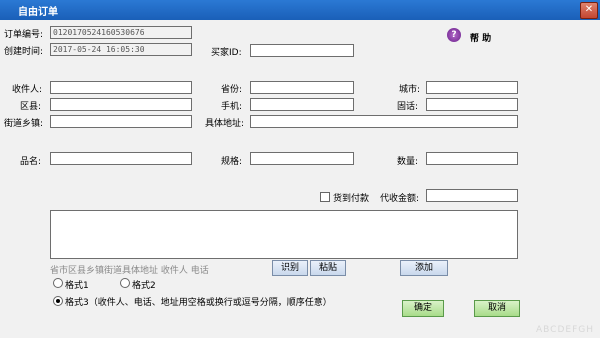 The width and height of the screenshot is (600, 338). I want to click on product-name-input, so click(121, 158).